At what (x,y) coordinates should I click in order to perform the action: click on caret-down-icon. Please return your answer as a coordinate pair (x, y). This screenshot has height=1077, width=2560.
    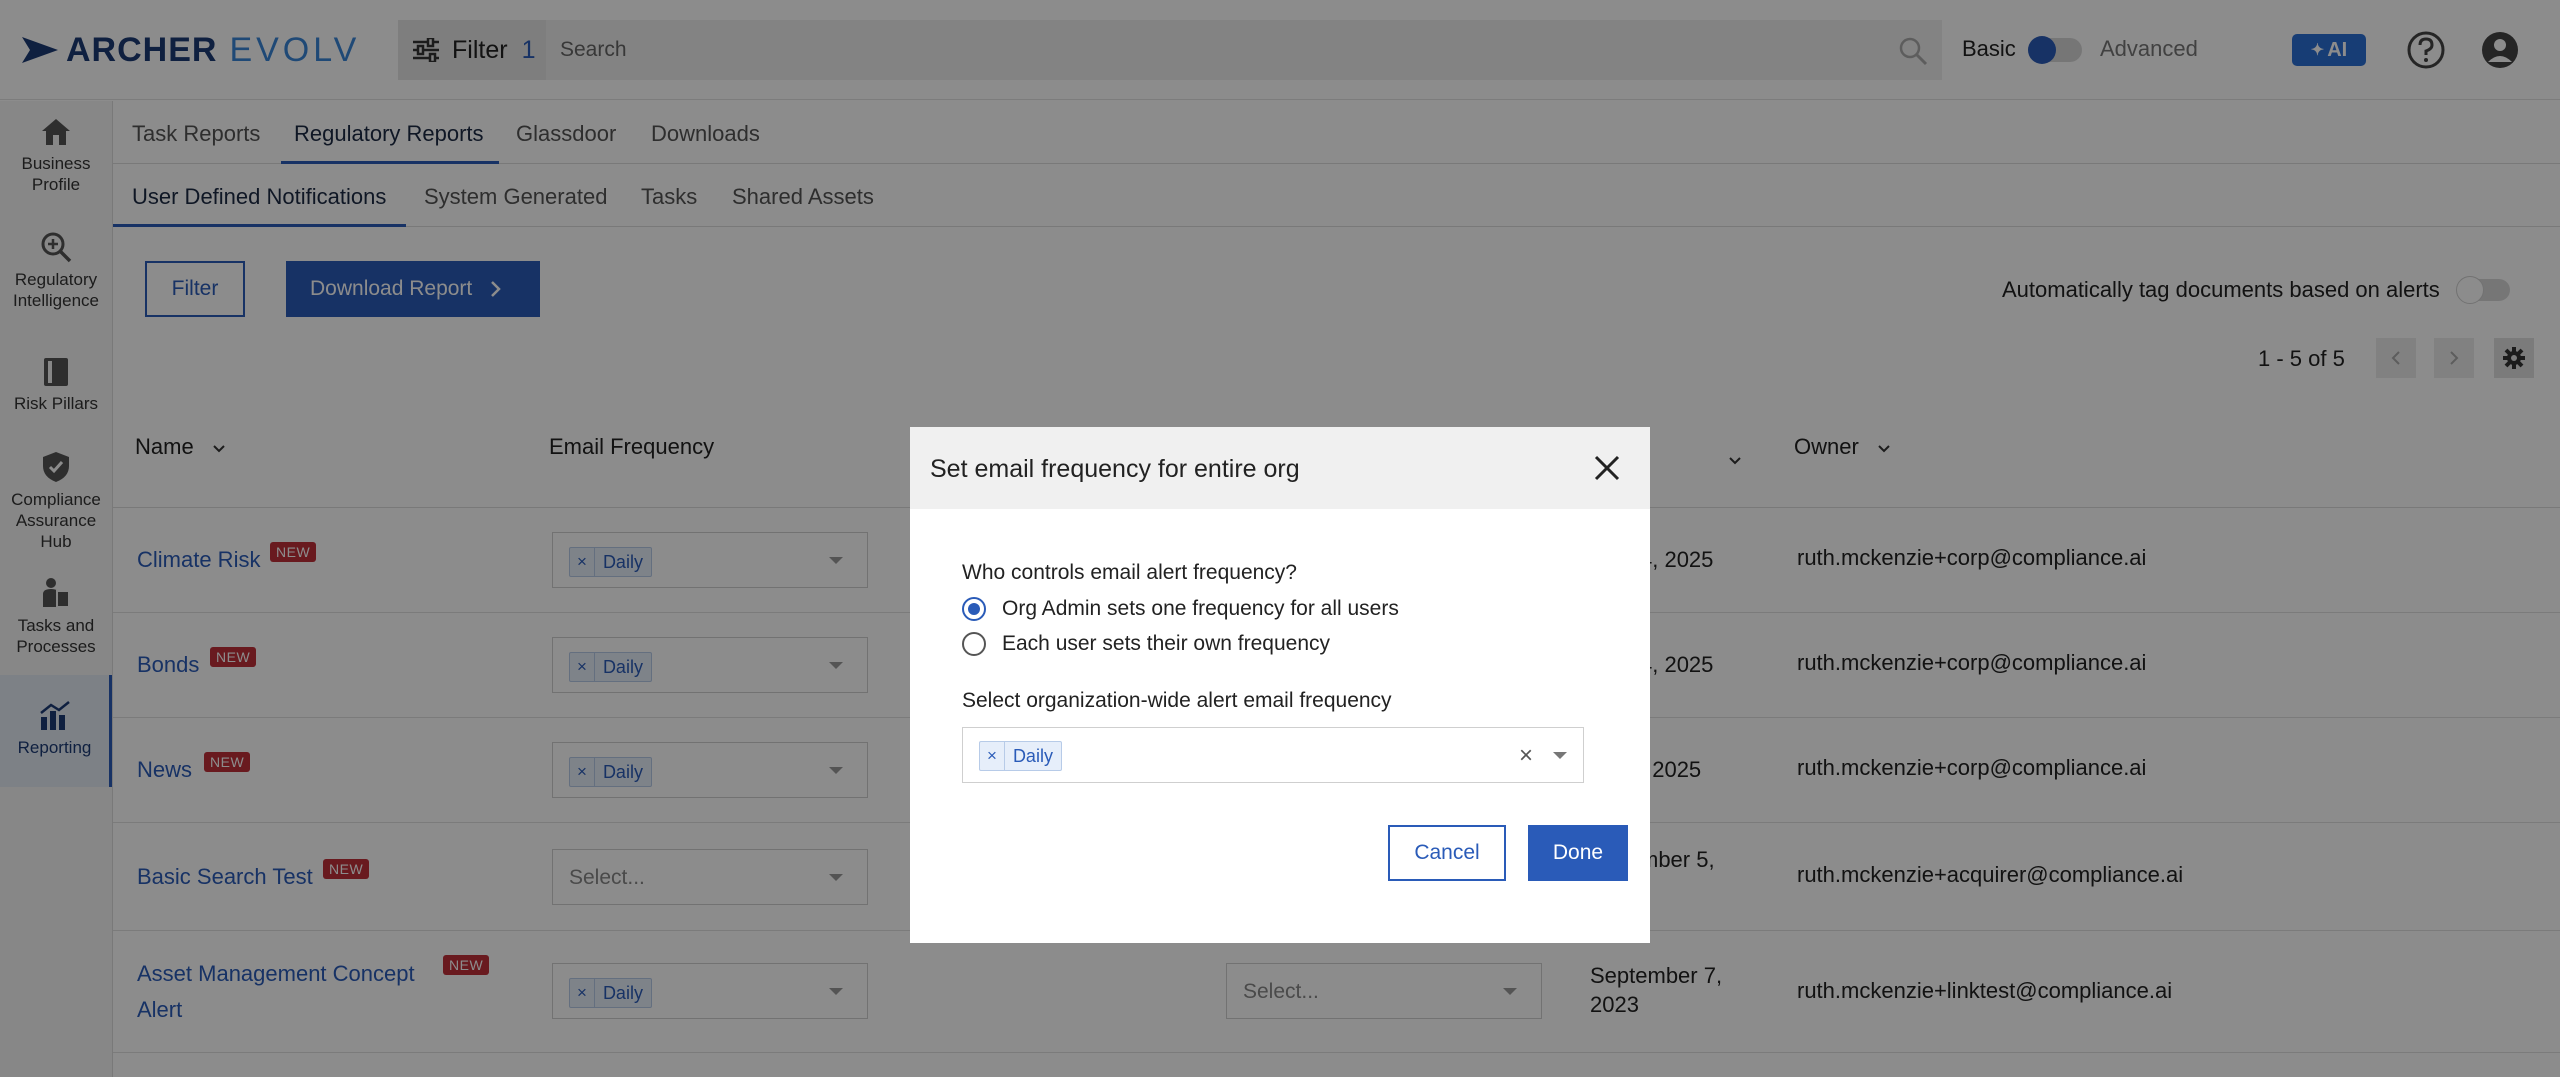
    Looking at the image, I should click on (1560, 755).